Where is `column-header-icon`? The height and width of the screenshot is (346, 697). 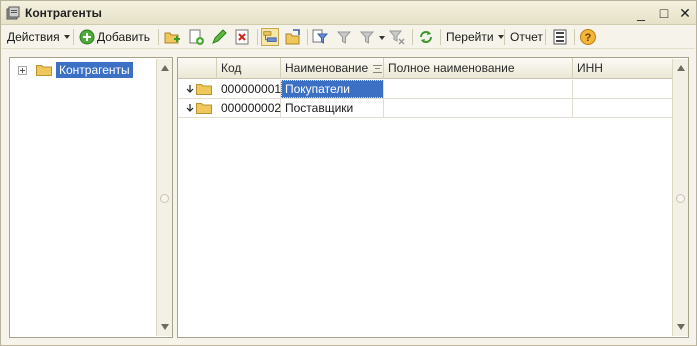
column-header-icon is located at coordinates (197, 68).